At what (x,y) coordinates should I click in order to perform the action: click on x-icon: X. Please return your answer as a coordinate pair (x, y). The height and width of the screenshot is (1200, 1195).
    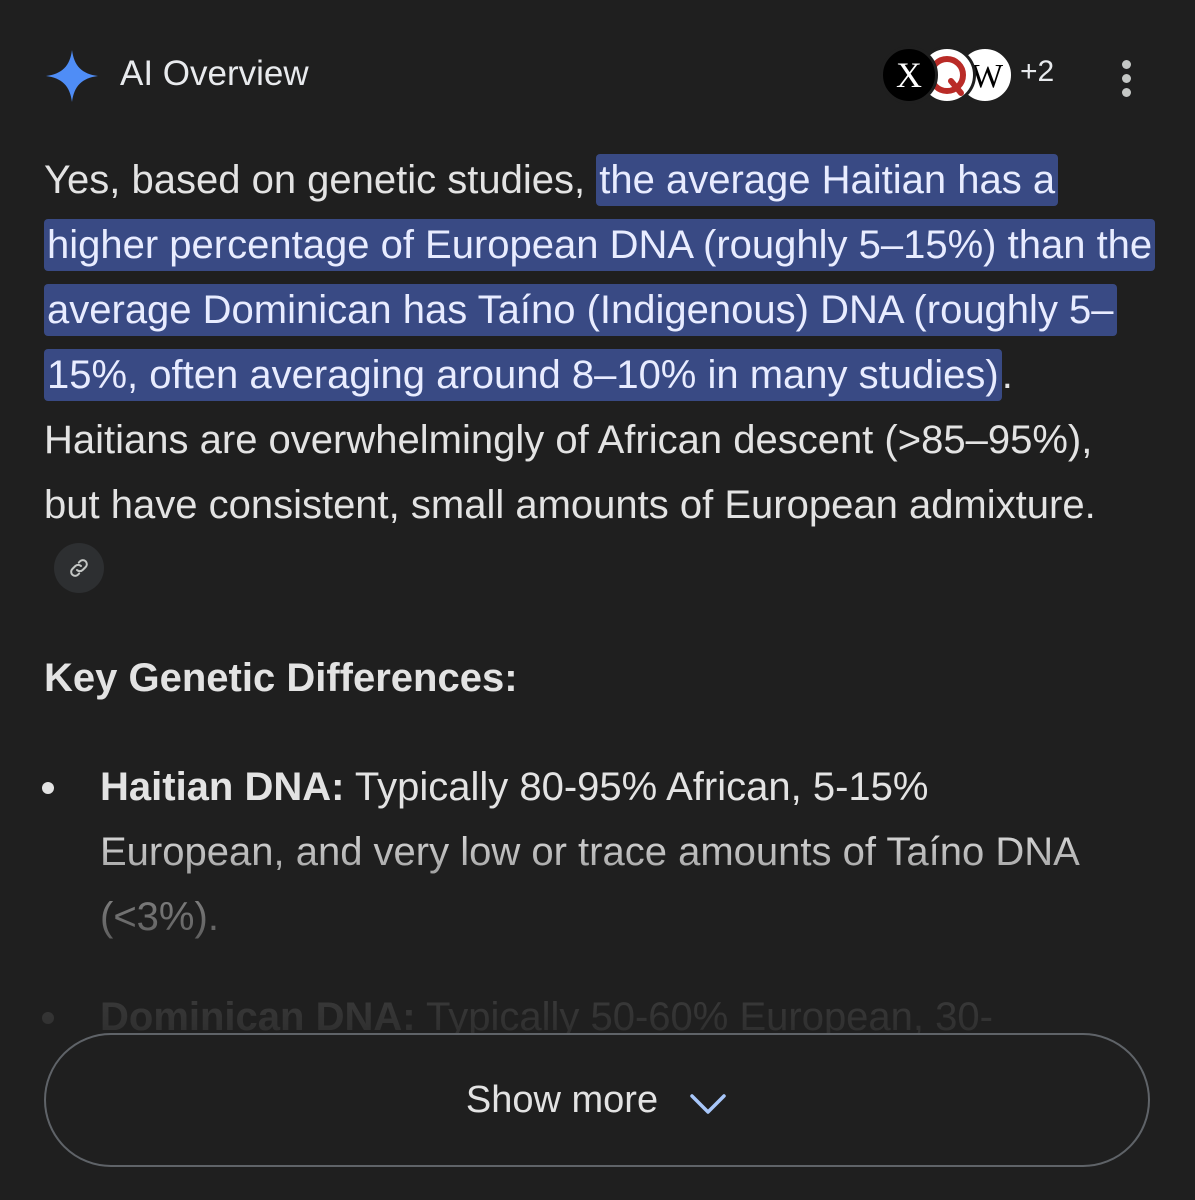
    Looking at the image, I should click on (909, 75).